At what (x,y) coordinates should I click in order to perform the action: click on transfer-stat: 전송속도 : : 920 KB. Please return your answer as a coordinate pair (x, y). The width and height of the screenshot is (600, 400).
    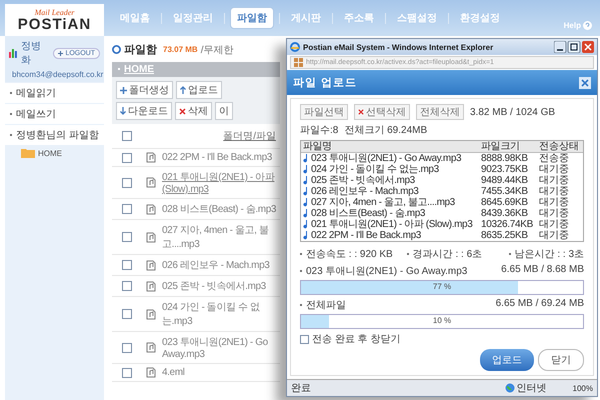
    Looking at the image, I should click on (349, 254).